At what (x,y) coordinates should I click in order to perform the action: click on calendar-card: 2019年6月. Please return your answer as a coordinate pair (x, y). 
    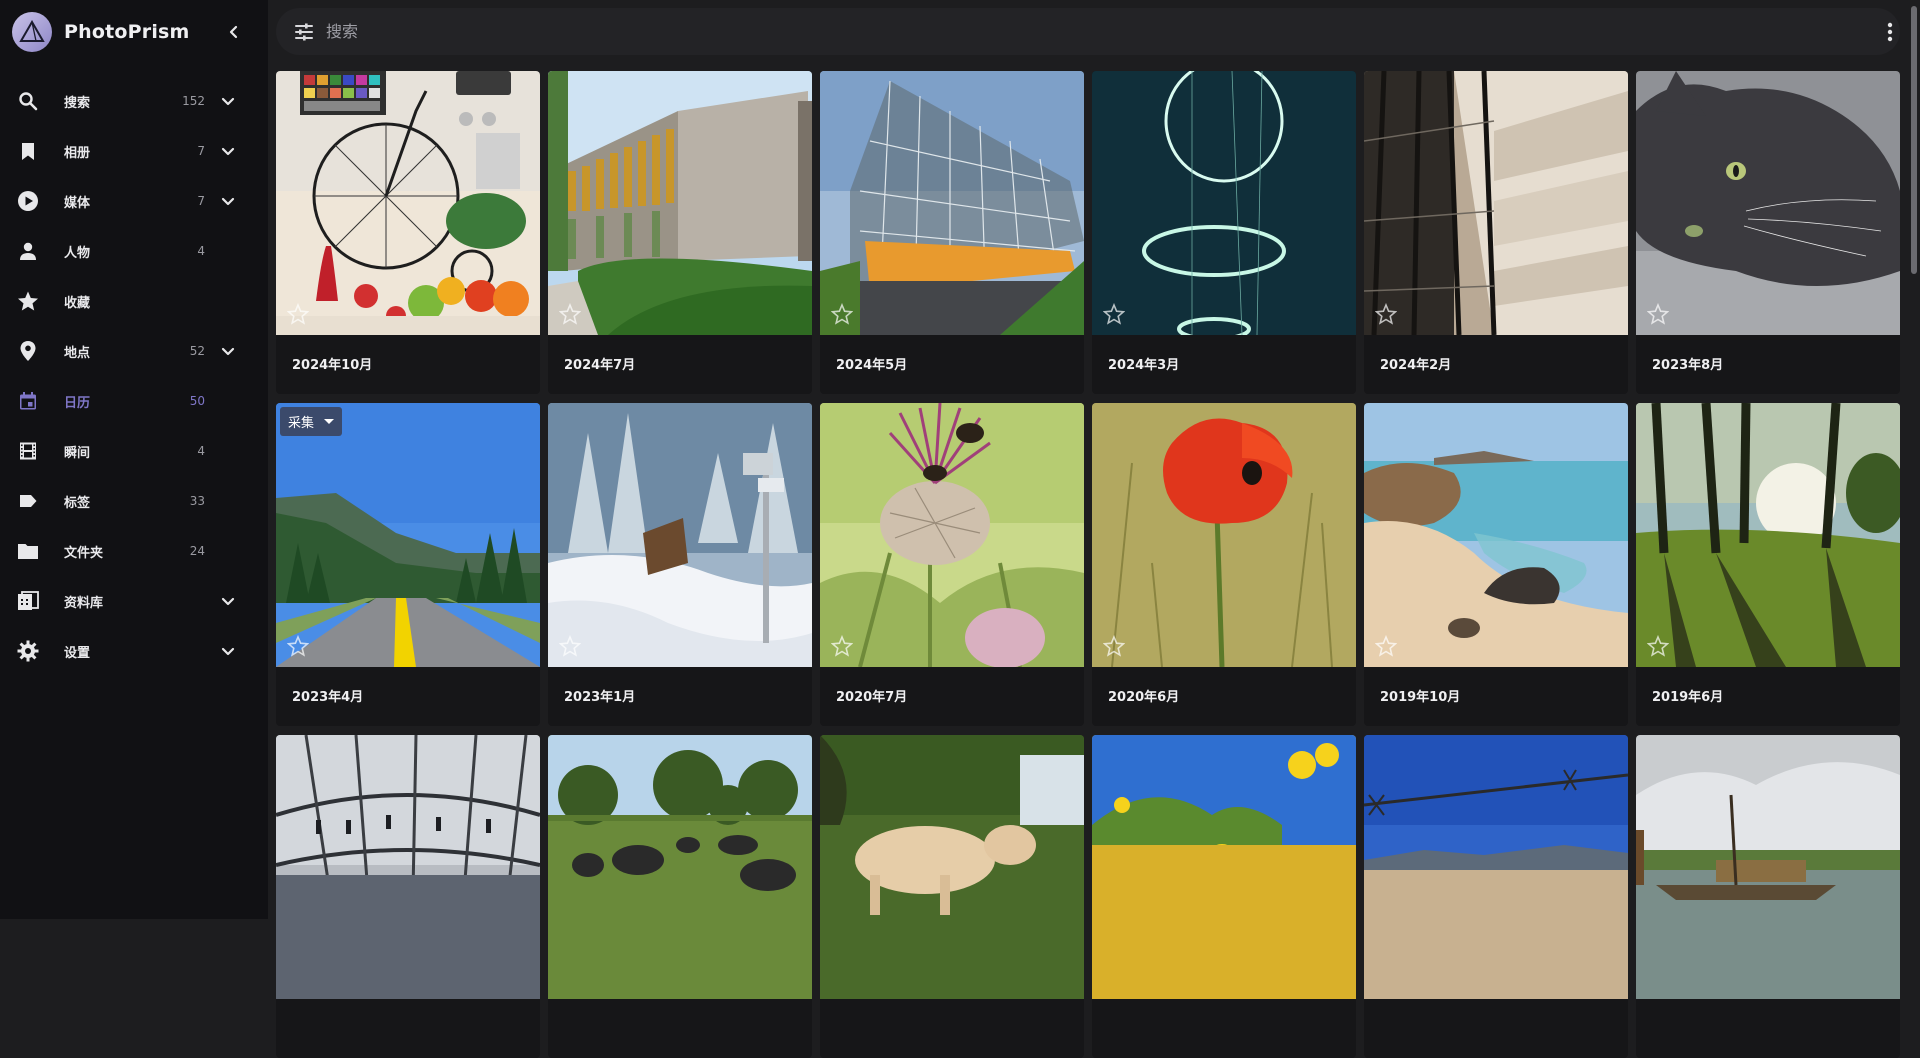
    Looking at the image, I should click on (1768, 564).